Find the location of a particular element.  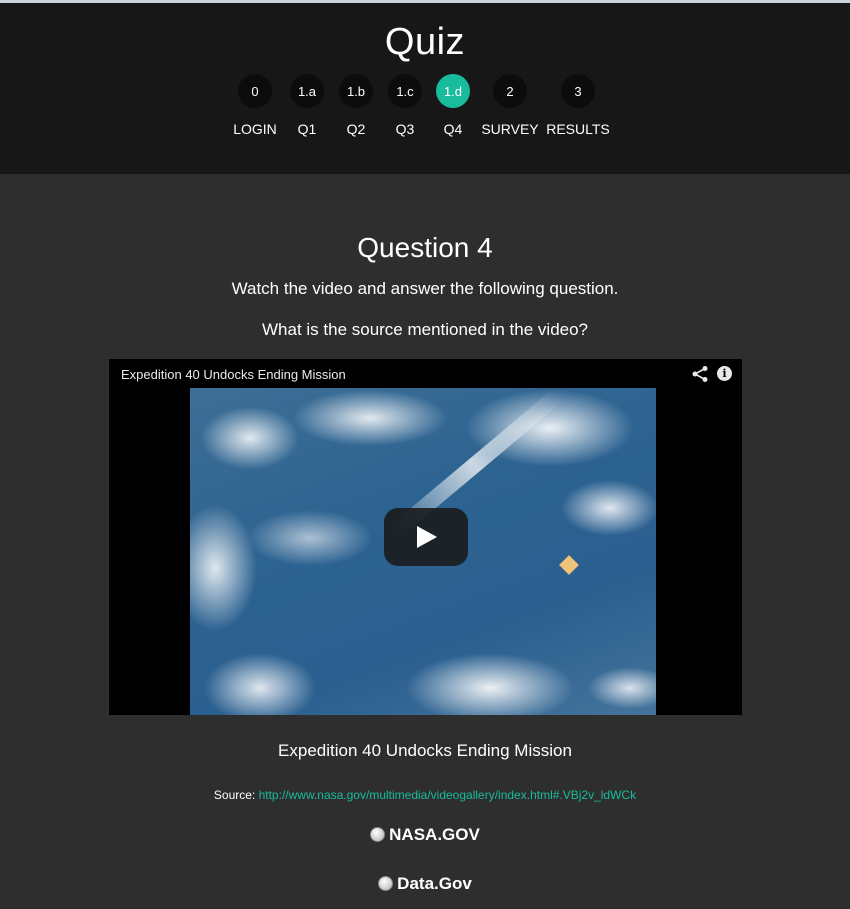

step-label: SURVEY is located at coordinates (510, 129).